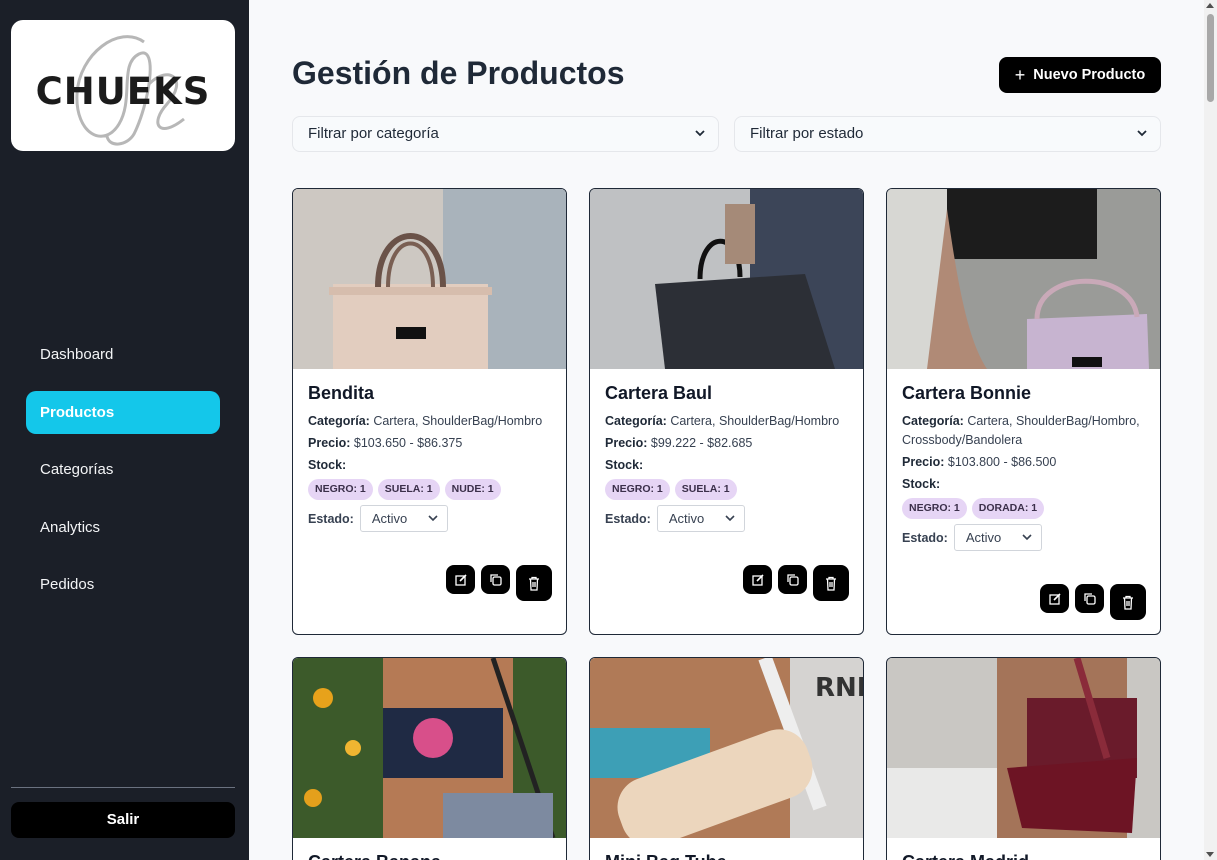 This screenshot has width=1217, height=860. I want to click on stock-badges: NEGRO: 1 SUELA: 1 NUDE: 1, so click(429, 489).